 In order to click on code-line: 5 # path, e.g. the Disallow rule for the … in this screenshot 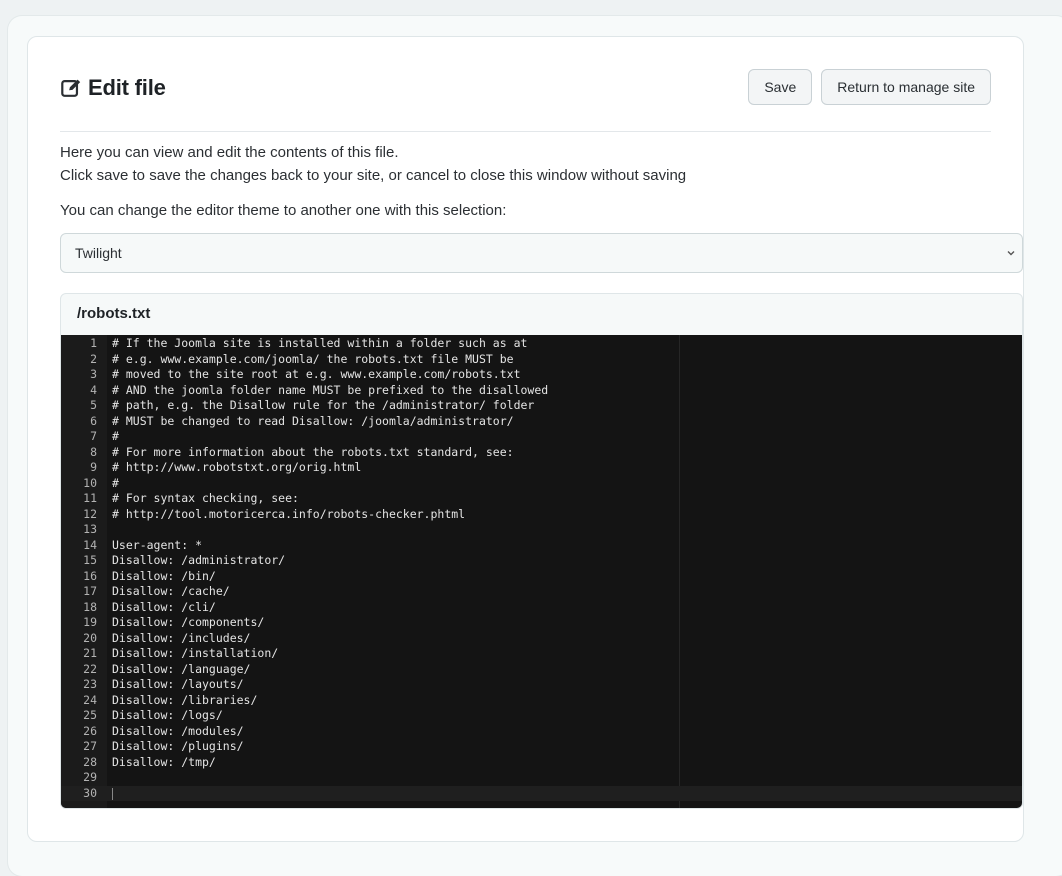, I will do `click(541, 406)`.